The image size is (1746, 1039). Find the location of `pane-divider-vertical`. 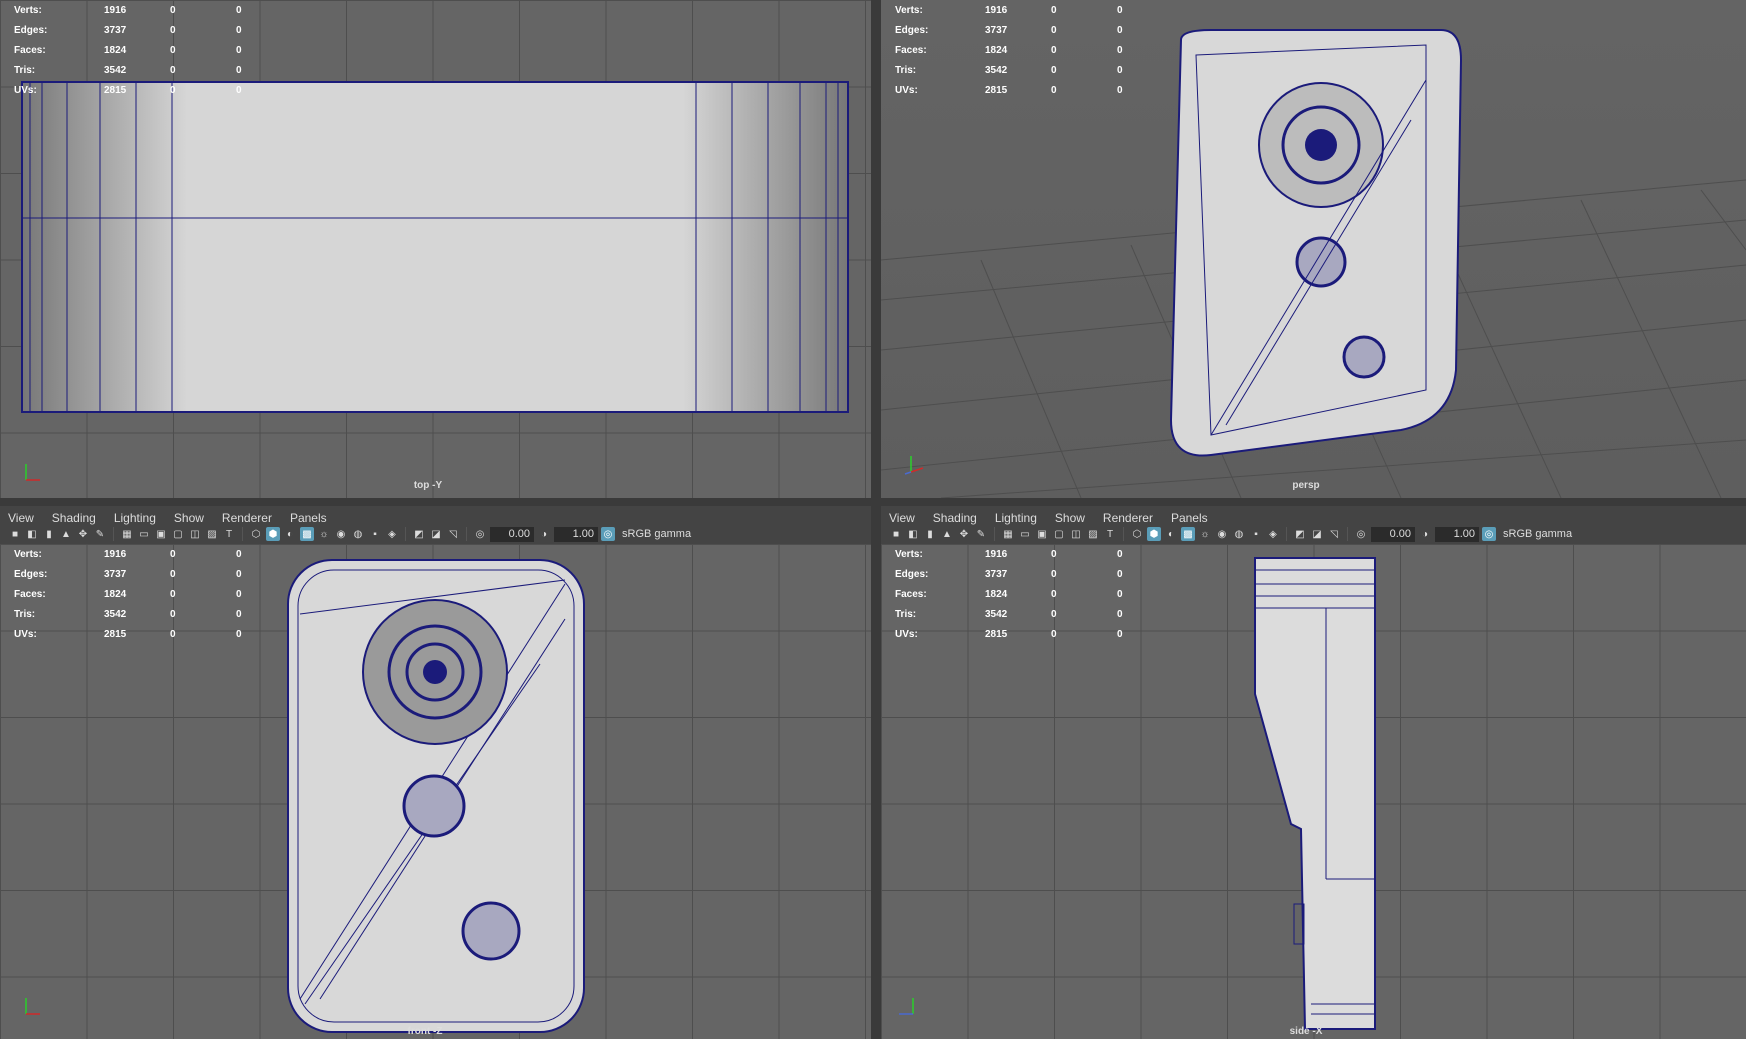

pane-divider-vertical is located at coordinates (876, 519).